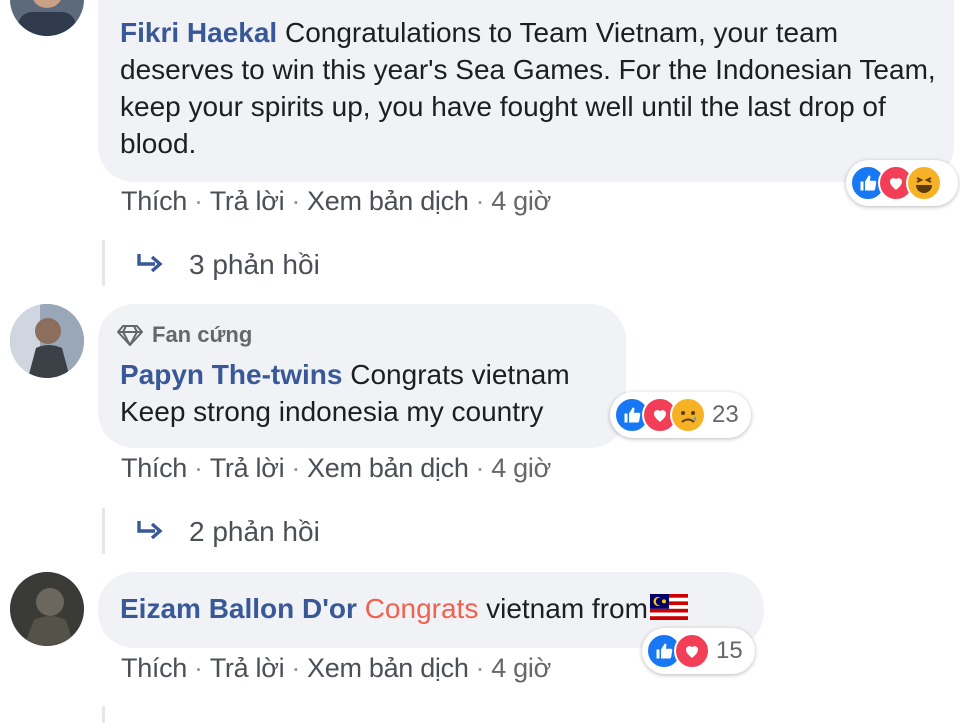 The height and width of the screenshot is (723, 960). I want to click on love-reaction-icon, so click(692, 651).